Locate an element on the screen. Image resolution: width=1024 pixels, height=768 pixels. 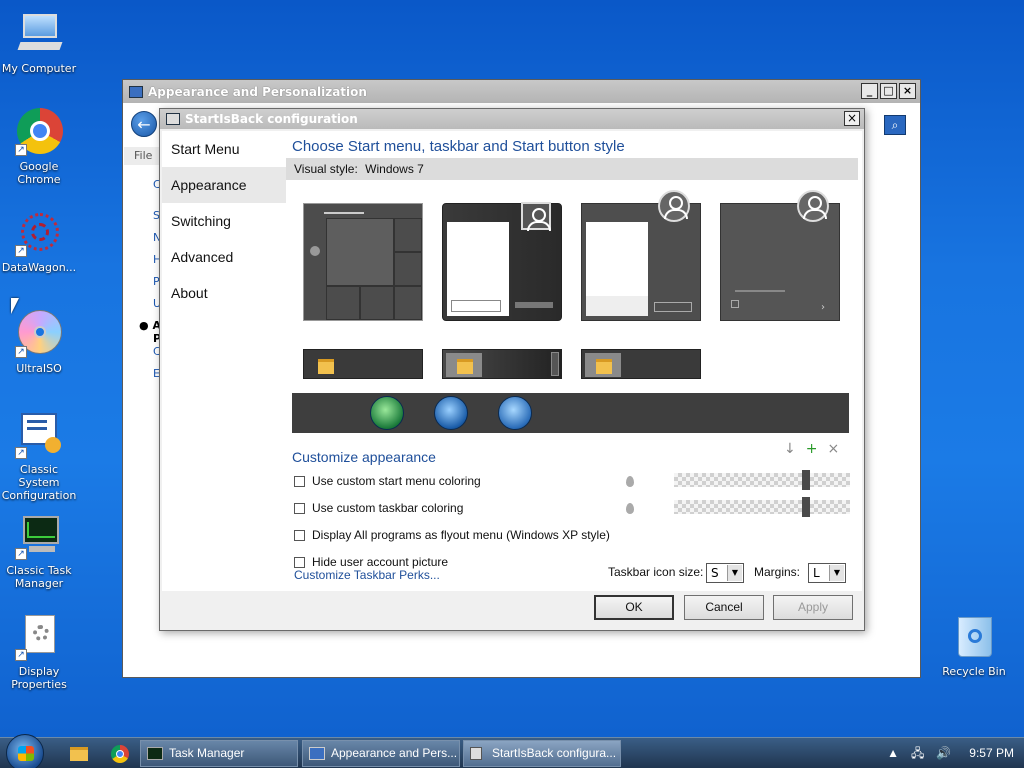
style-thumb-plain: › is located at coordinates (780, 255).